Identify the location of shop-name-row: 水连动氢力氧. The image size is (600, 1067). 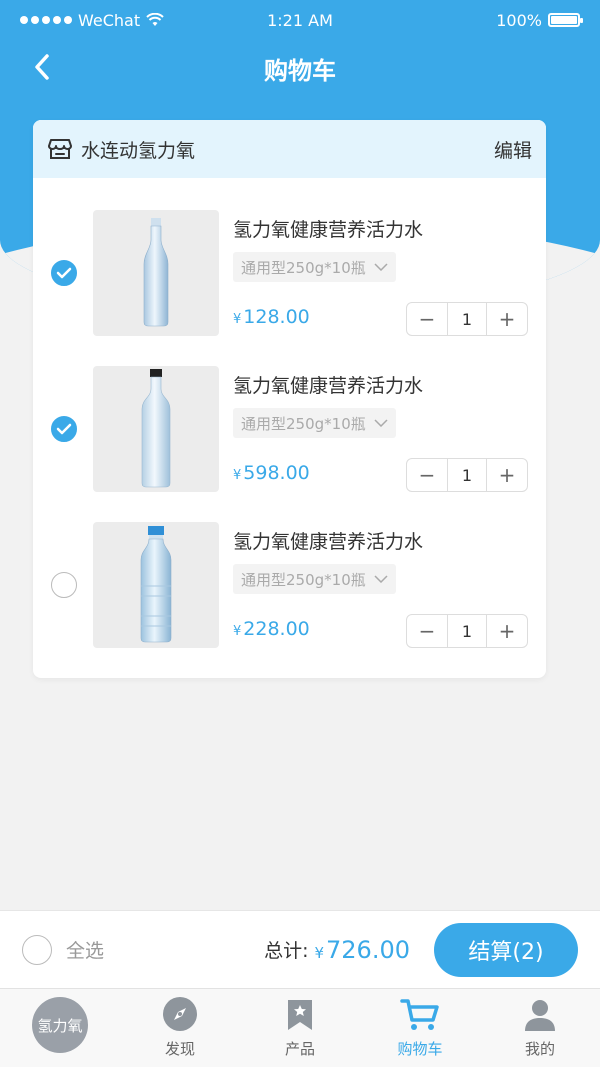
(121, 149).